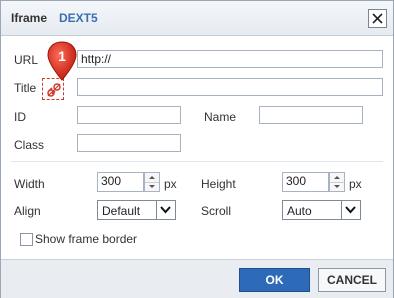 The image size is (394, 298). I want to click on width-decrement, so click(152, 186).